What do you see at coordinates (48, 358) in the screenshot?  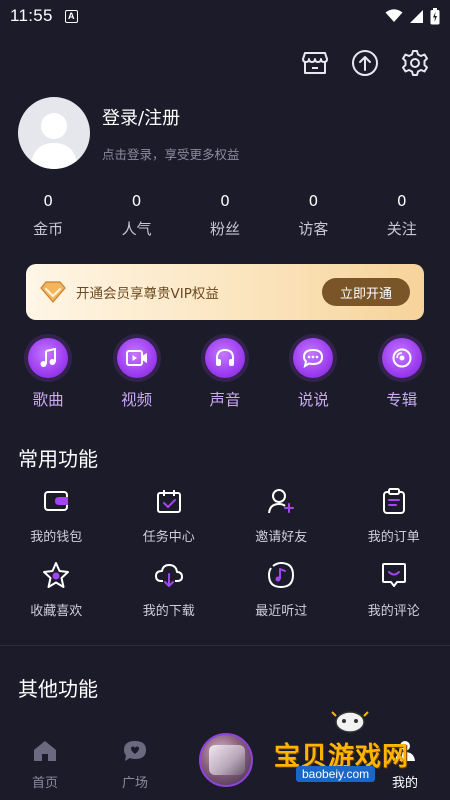 I see `music-note-icon` at bounding box center [48, 358].